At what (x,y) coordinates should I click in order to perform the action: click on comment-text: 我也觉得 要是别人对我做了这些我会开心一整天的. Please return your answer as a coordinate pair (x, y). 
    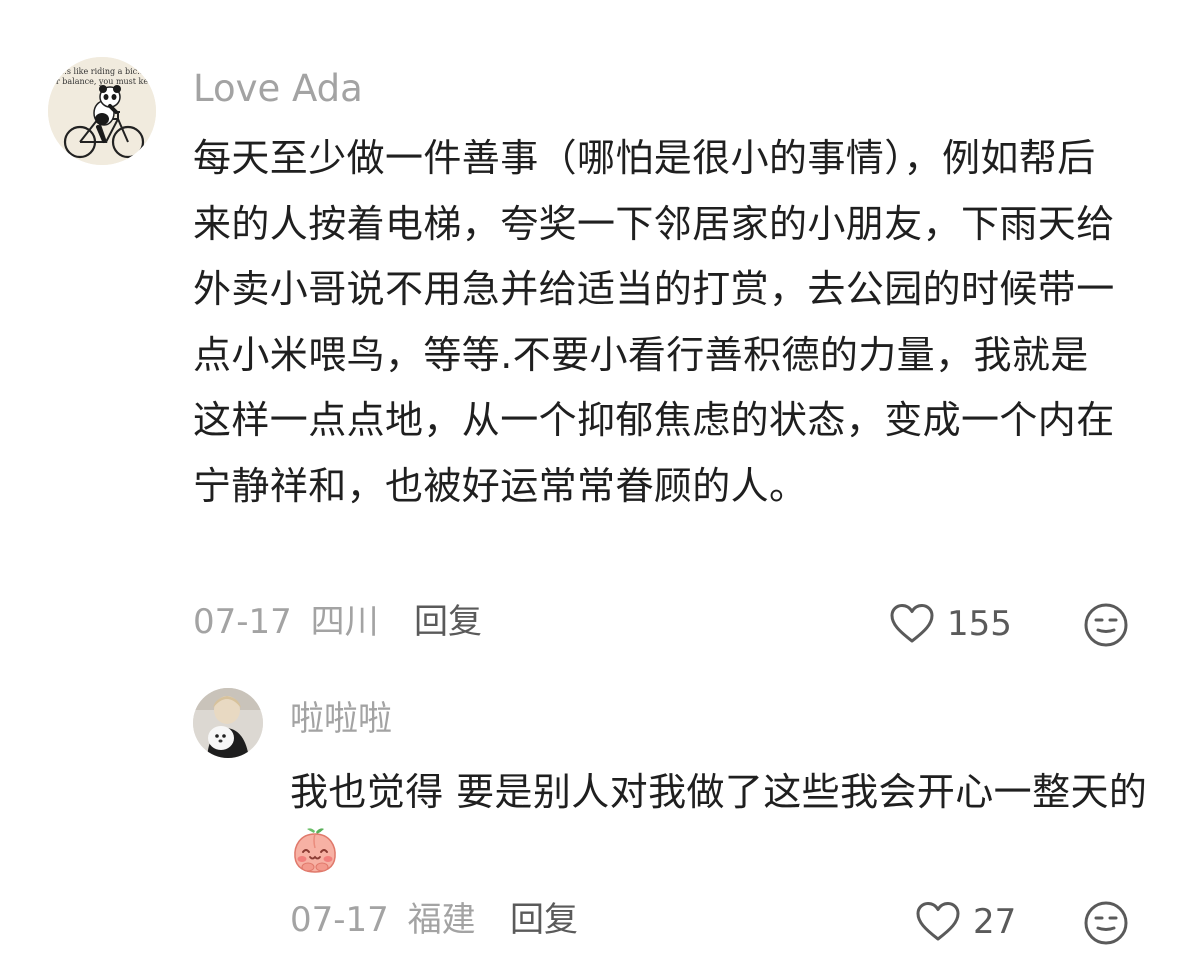
    Looking at the image, I should click on (720, 827).